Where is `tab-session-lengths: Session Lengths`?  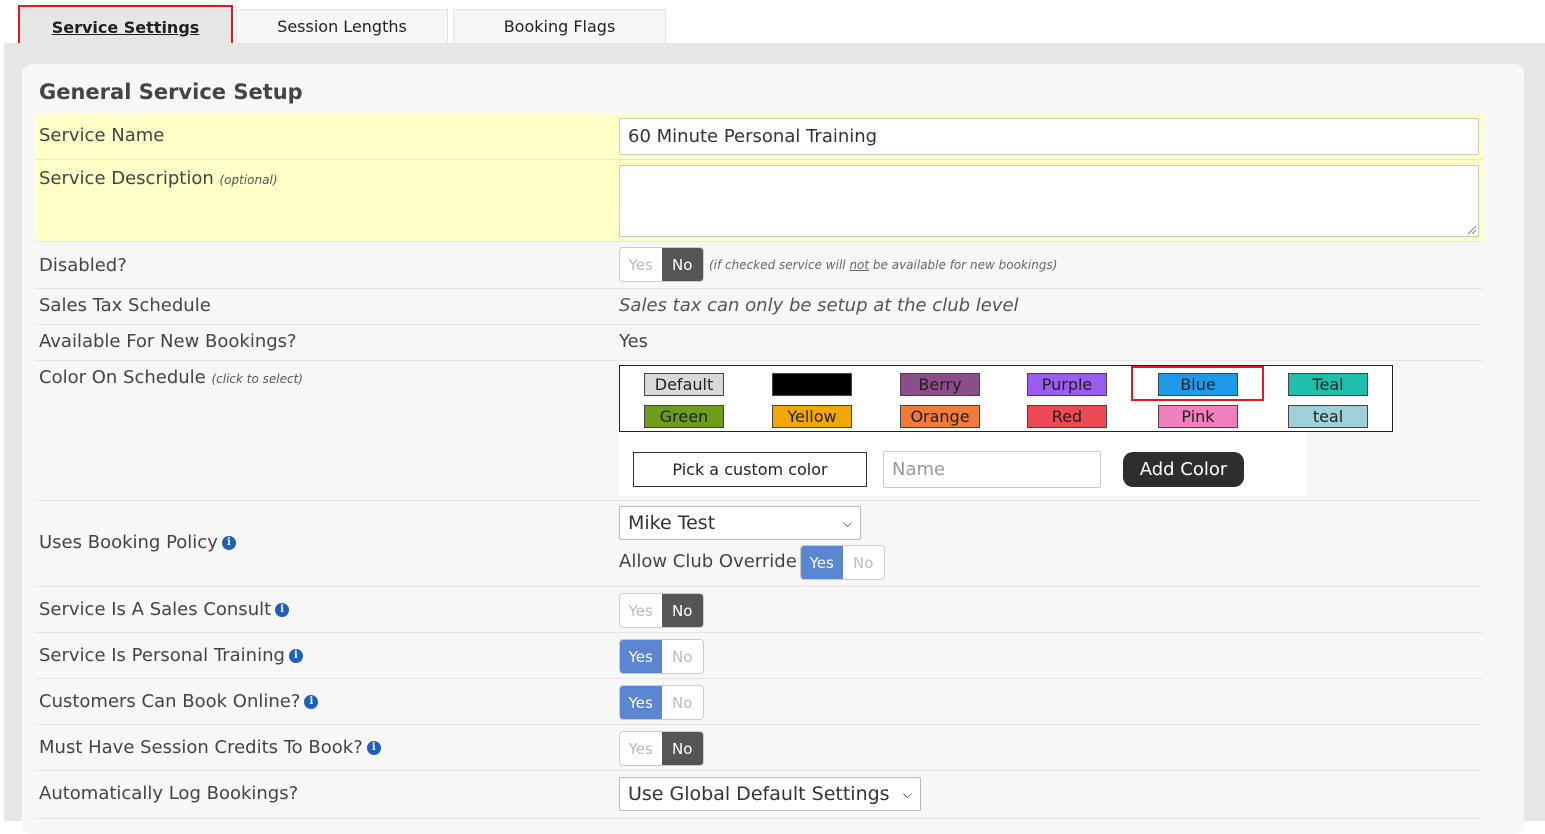
tab-session-lengths: Session Lengths is located at coordinates (342, 26).